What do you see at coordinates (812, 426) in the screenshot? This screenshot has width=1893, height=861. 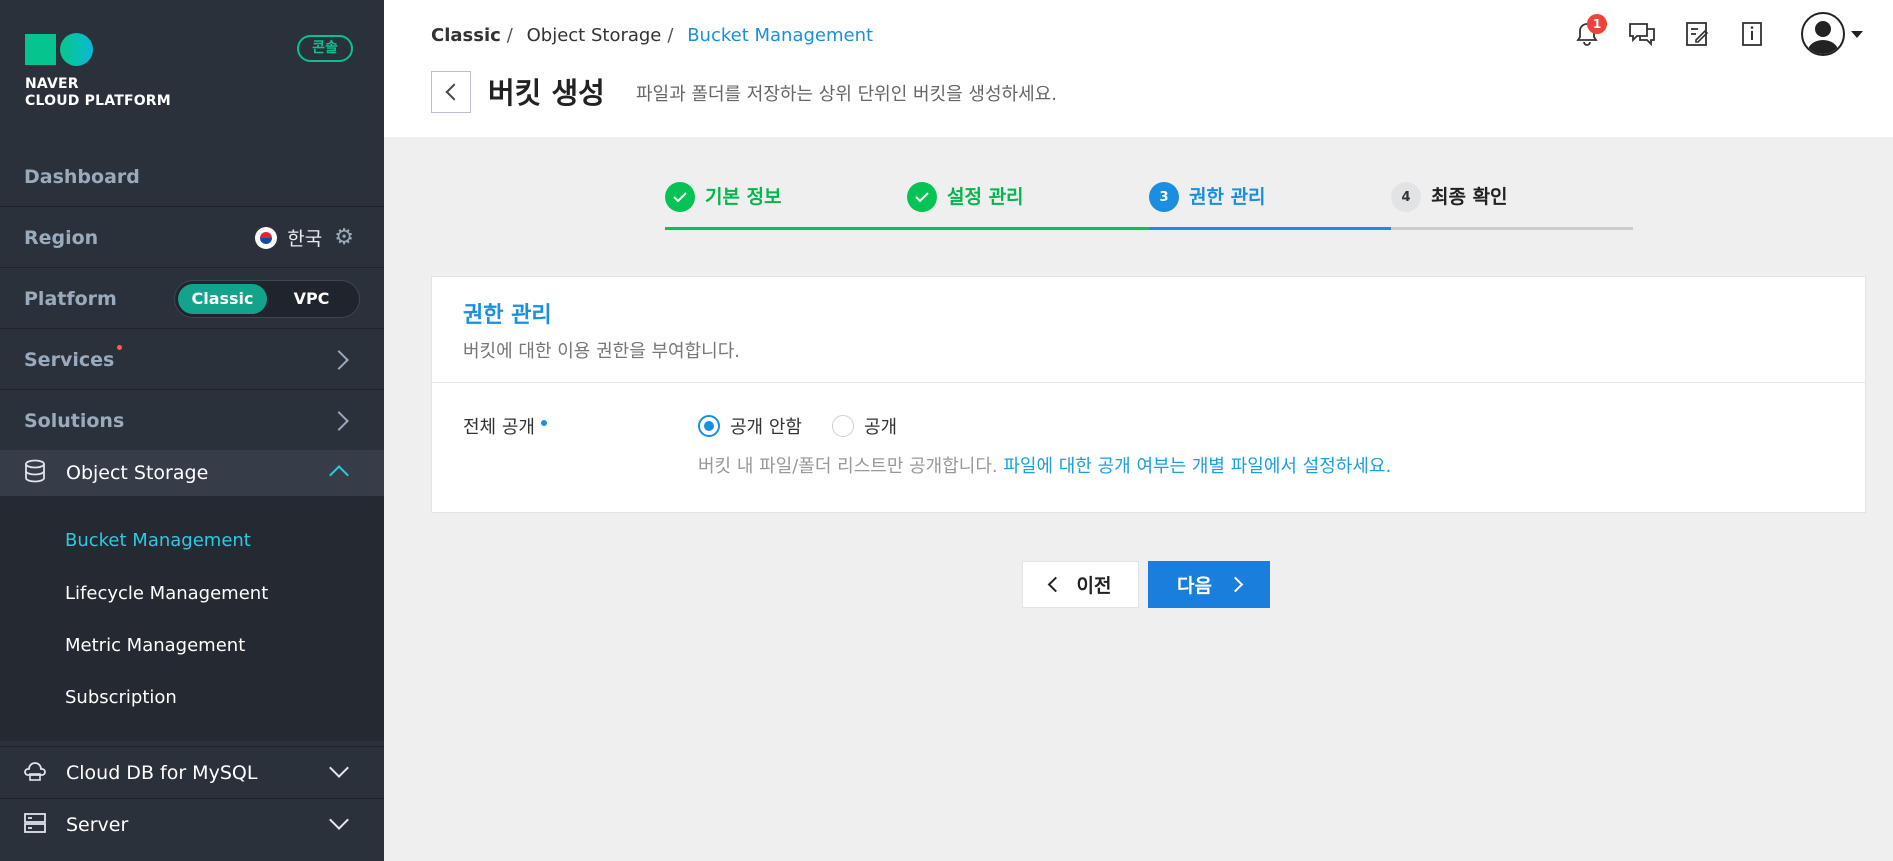 I see `public-access-radio-group: 공개 안함 공개` at bounding box center [812, 426].